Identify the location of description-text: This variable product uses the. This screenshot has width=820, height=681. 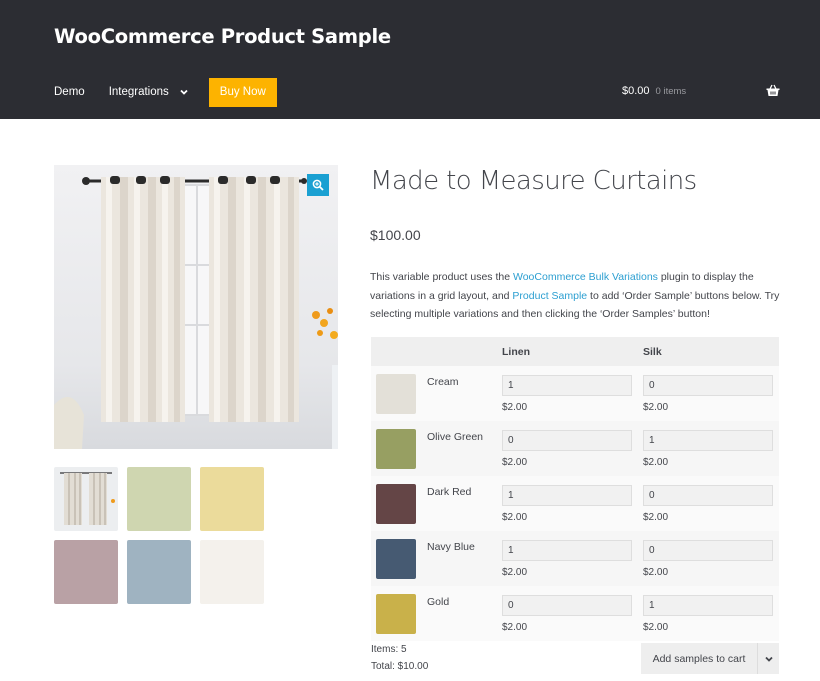
(441, 277).